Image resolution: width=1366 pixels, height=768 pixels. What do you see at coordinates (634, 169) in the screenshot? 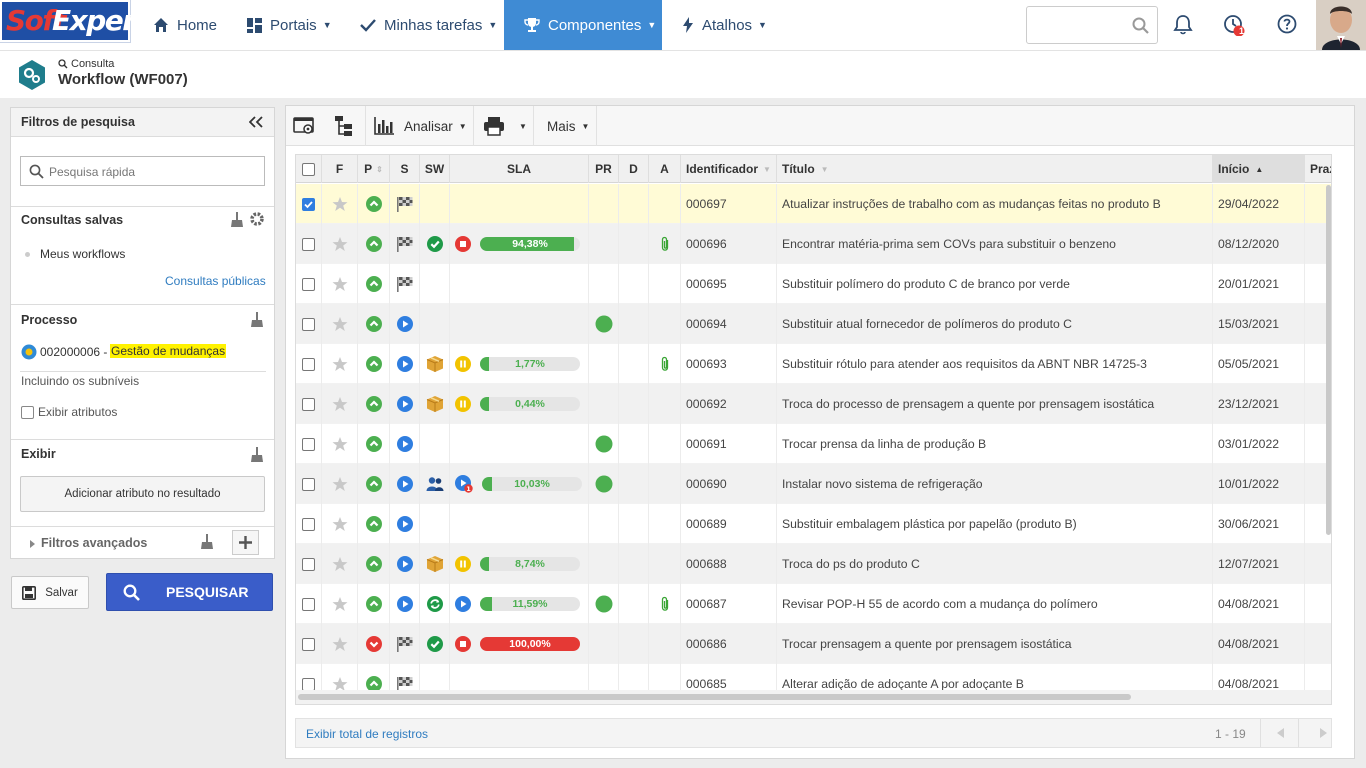
I see `column-header-d: D` at bounding box center [634, 169].